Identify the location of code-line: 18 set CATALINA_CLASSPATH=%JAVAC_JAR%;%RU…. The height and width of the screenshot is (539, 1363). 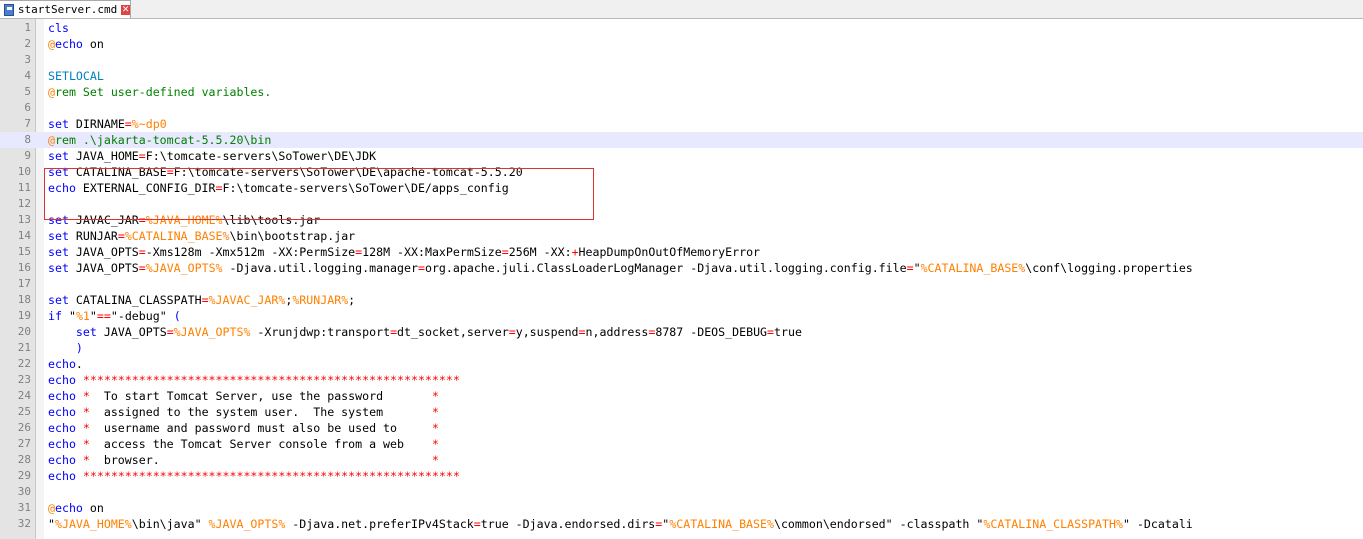
(681, 300).